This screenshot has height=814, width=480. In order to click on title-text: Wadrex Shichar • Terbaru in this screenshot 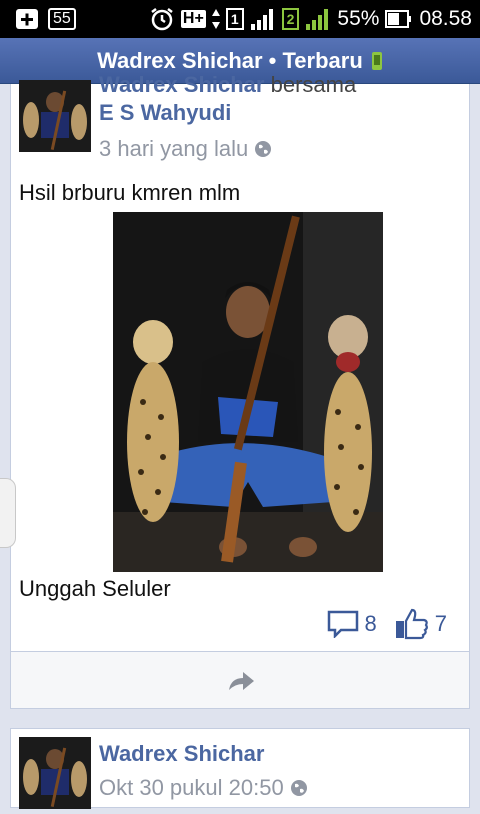, I will do `click(230, 60)`.